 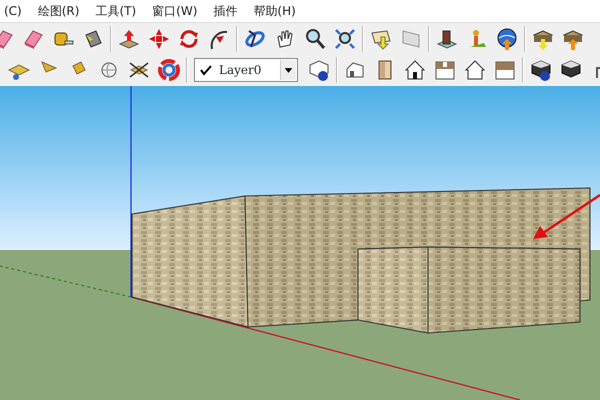 What do you see at coordinates (288, 70) in the screenshot?
I see `dropdown-caret-icon` at bounding box center [288, 70].